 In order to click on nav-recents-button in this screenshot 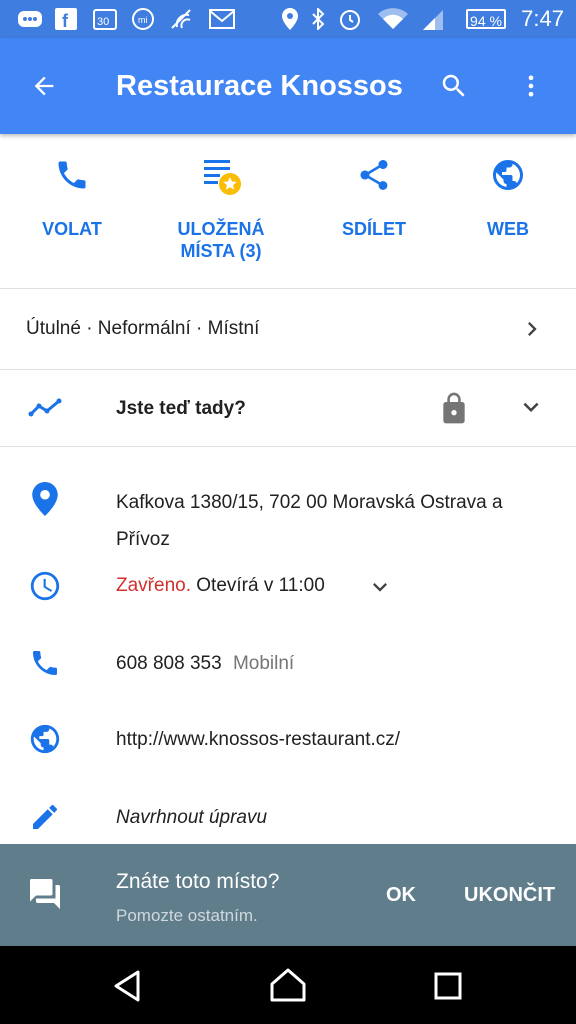, I will do `click(448, 988)`.